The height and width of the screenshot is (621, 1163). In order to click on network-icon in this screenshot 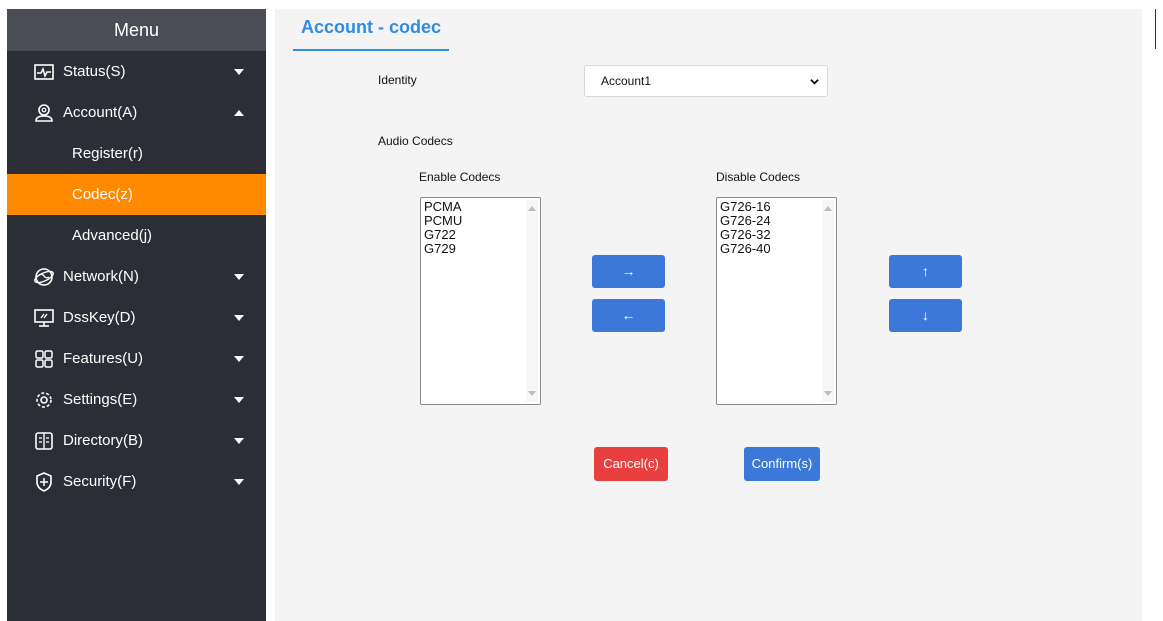, I will do `click(44, 277)`.